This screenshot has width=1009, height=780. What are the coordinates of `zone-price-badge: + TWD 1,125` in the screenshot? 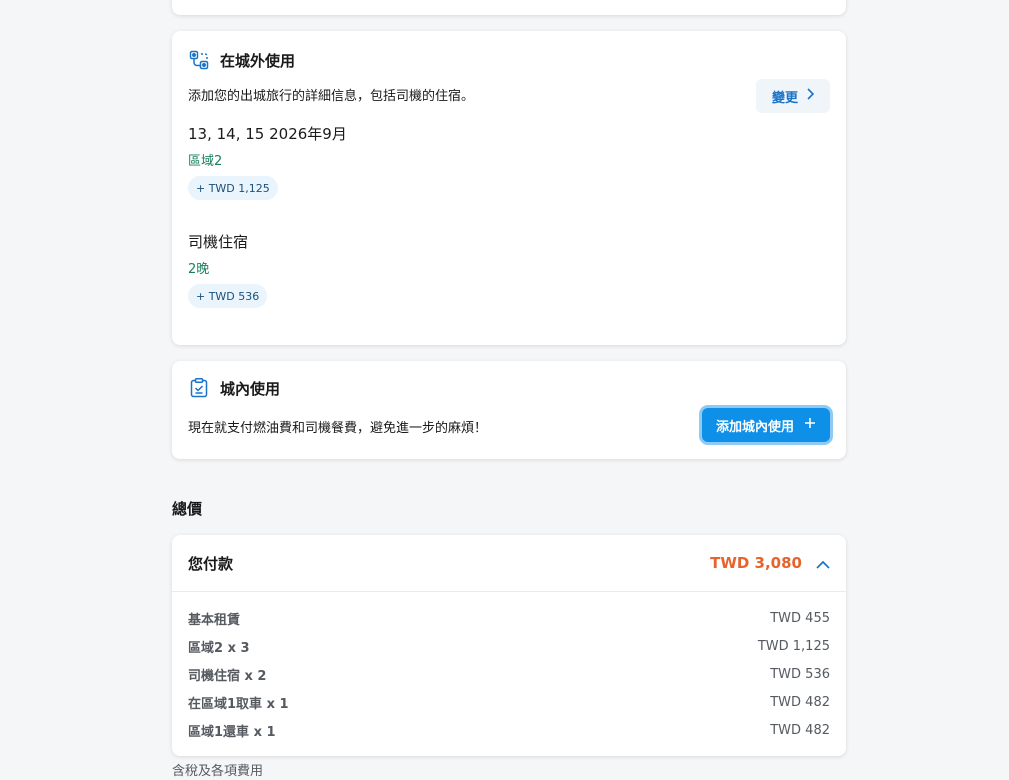 It's located at (233, 188).